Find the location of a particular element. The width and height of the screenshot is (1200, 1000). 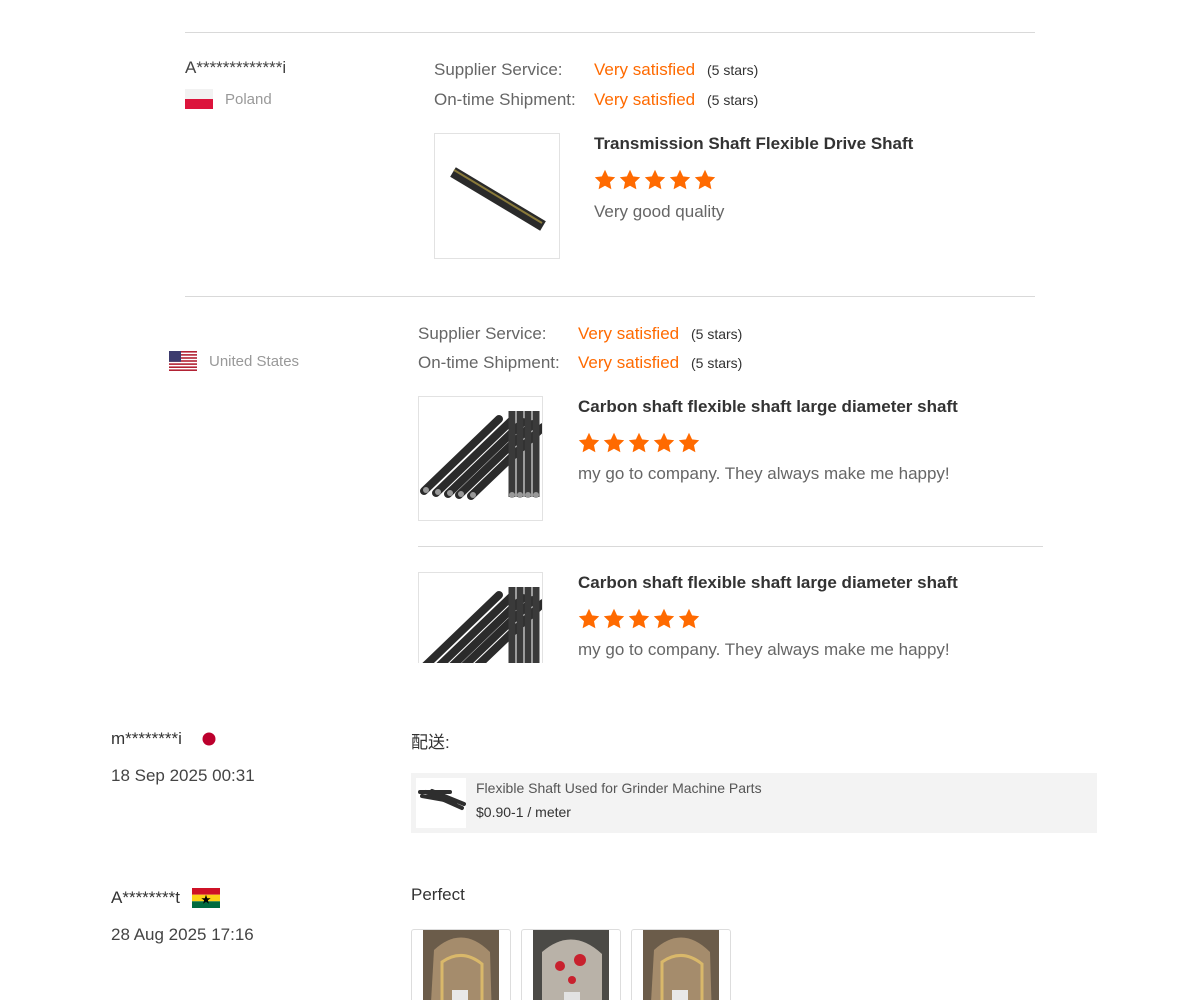

usa-flag-icon is located at coordinates (183, 361).